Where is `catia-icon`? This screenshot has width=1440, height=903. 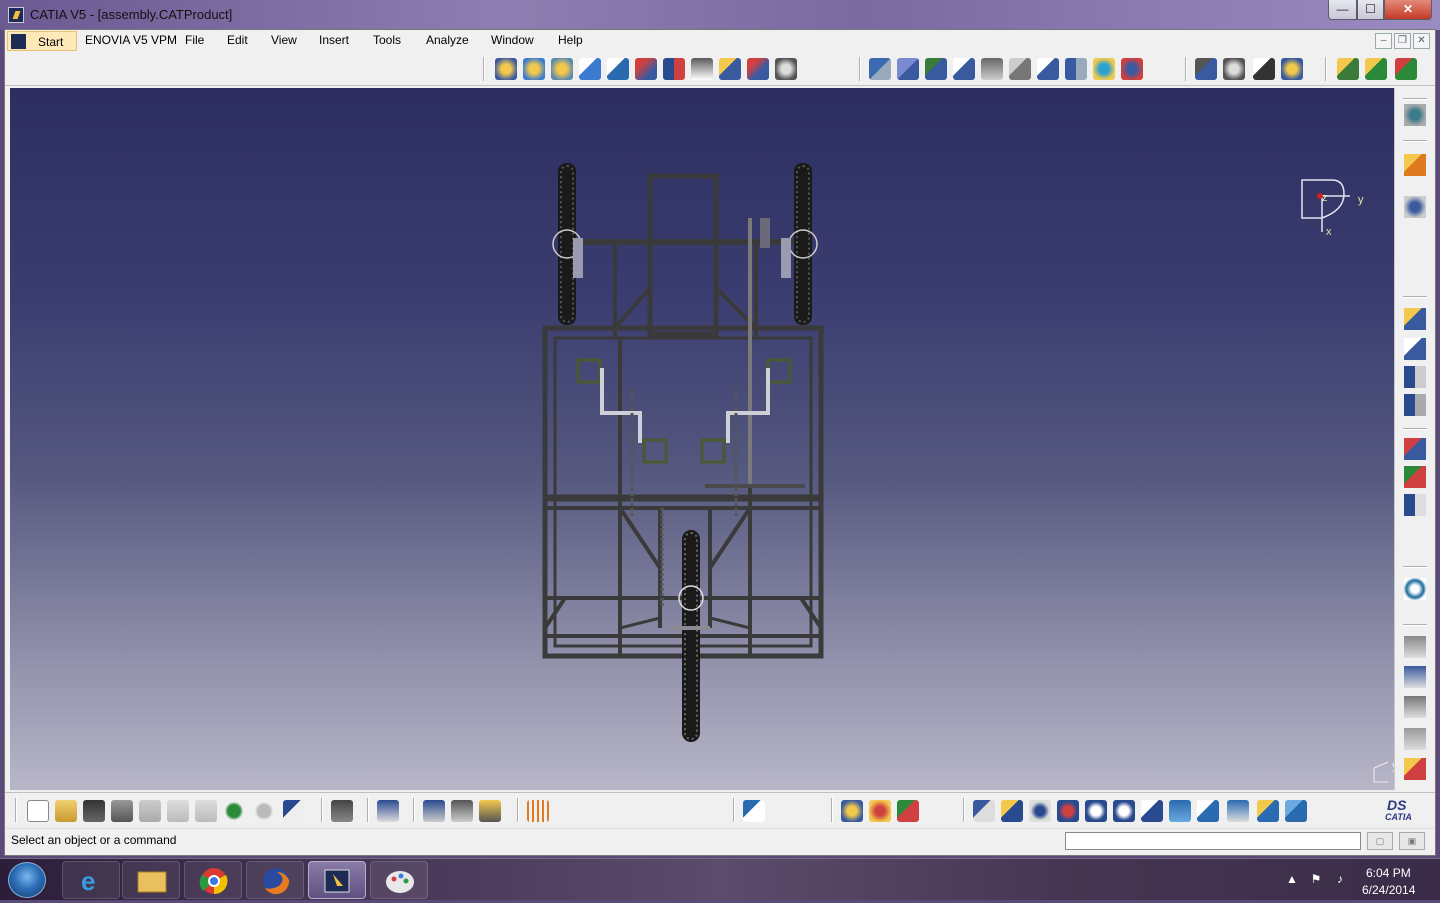 catia-icon is located at coordinates (337, 880).